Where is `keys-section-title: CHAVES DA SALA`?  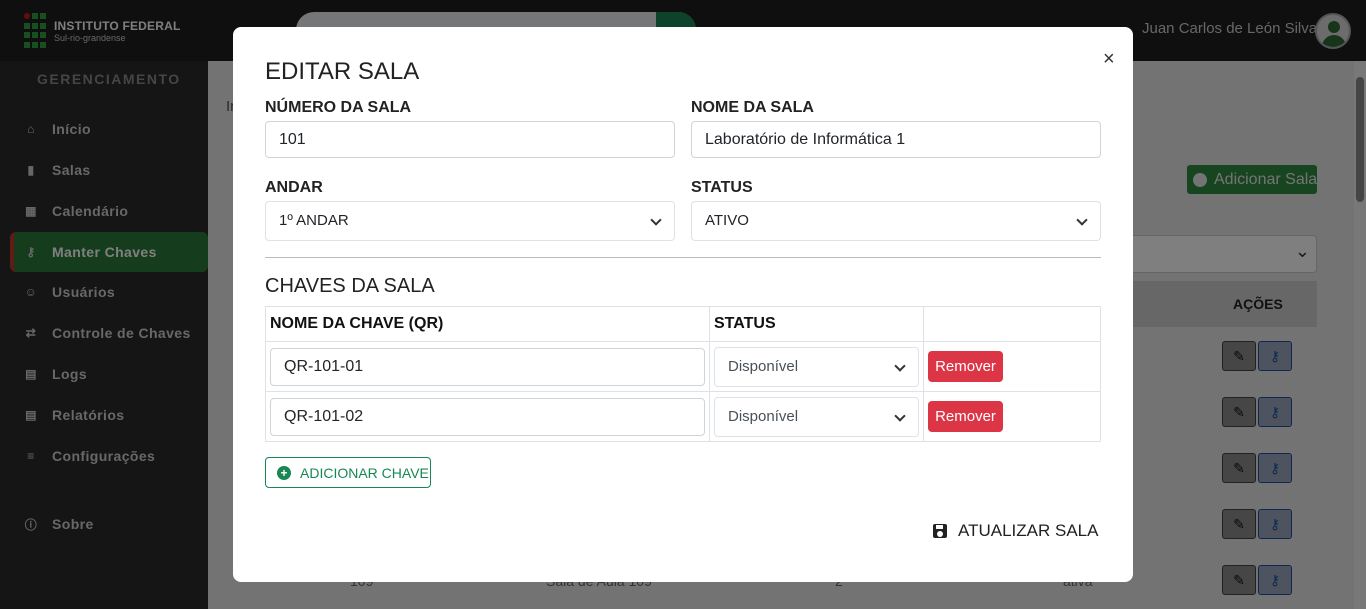
keys-section-title: CHAVES DA SALA is located at coordinates (350, 286).